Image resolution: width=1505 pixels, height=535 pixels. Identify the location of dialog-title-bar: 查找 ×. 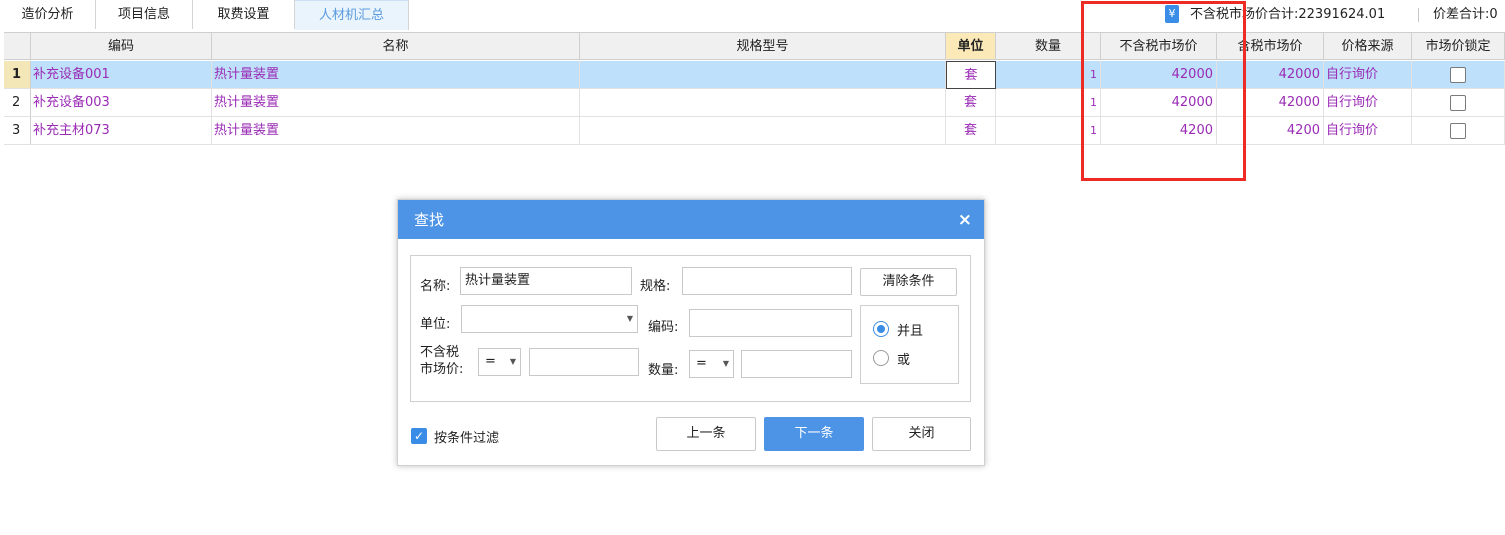
(691, 219).